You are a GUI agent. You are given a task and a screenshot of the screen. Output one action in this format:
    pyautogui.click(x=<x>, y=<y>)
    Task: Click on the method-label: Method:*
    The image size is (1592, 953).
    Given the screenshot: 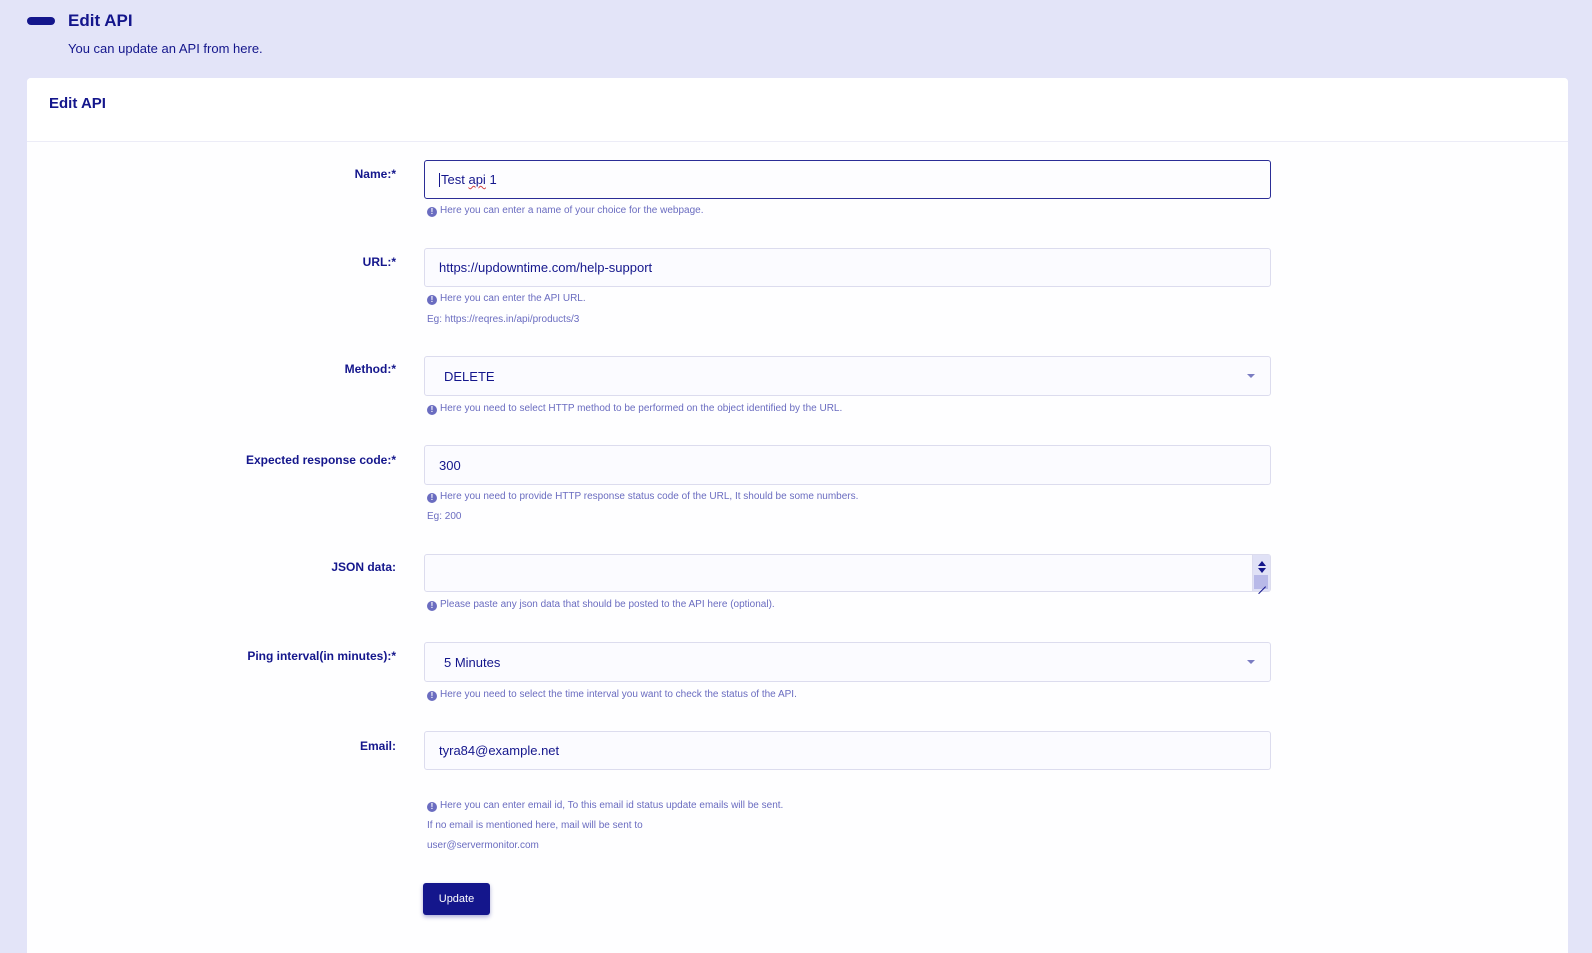 What is the action you would take?
    pyautogui.click(x=370, y=369)
    